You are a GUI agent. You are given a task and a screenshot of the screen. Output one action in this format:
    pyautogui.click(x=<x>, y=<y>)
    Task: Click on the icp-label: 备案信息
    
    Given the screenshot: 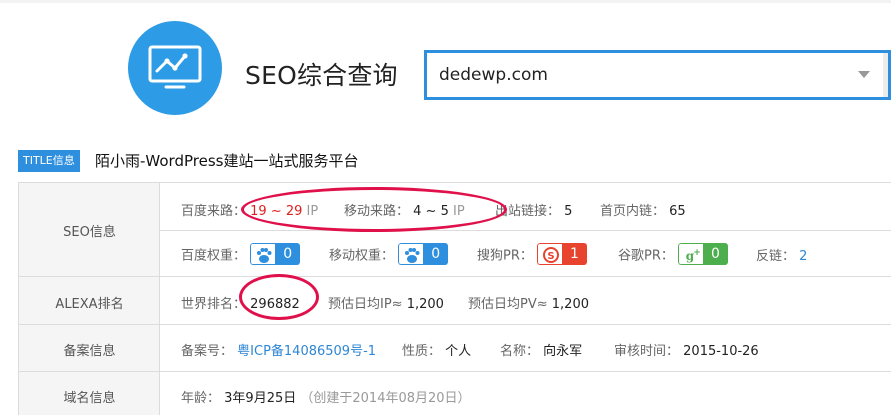 What is the action you would take?
    pyautogui.click(x=89, y=351)
    